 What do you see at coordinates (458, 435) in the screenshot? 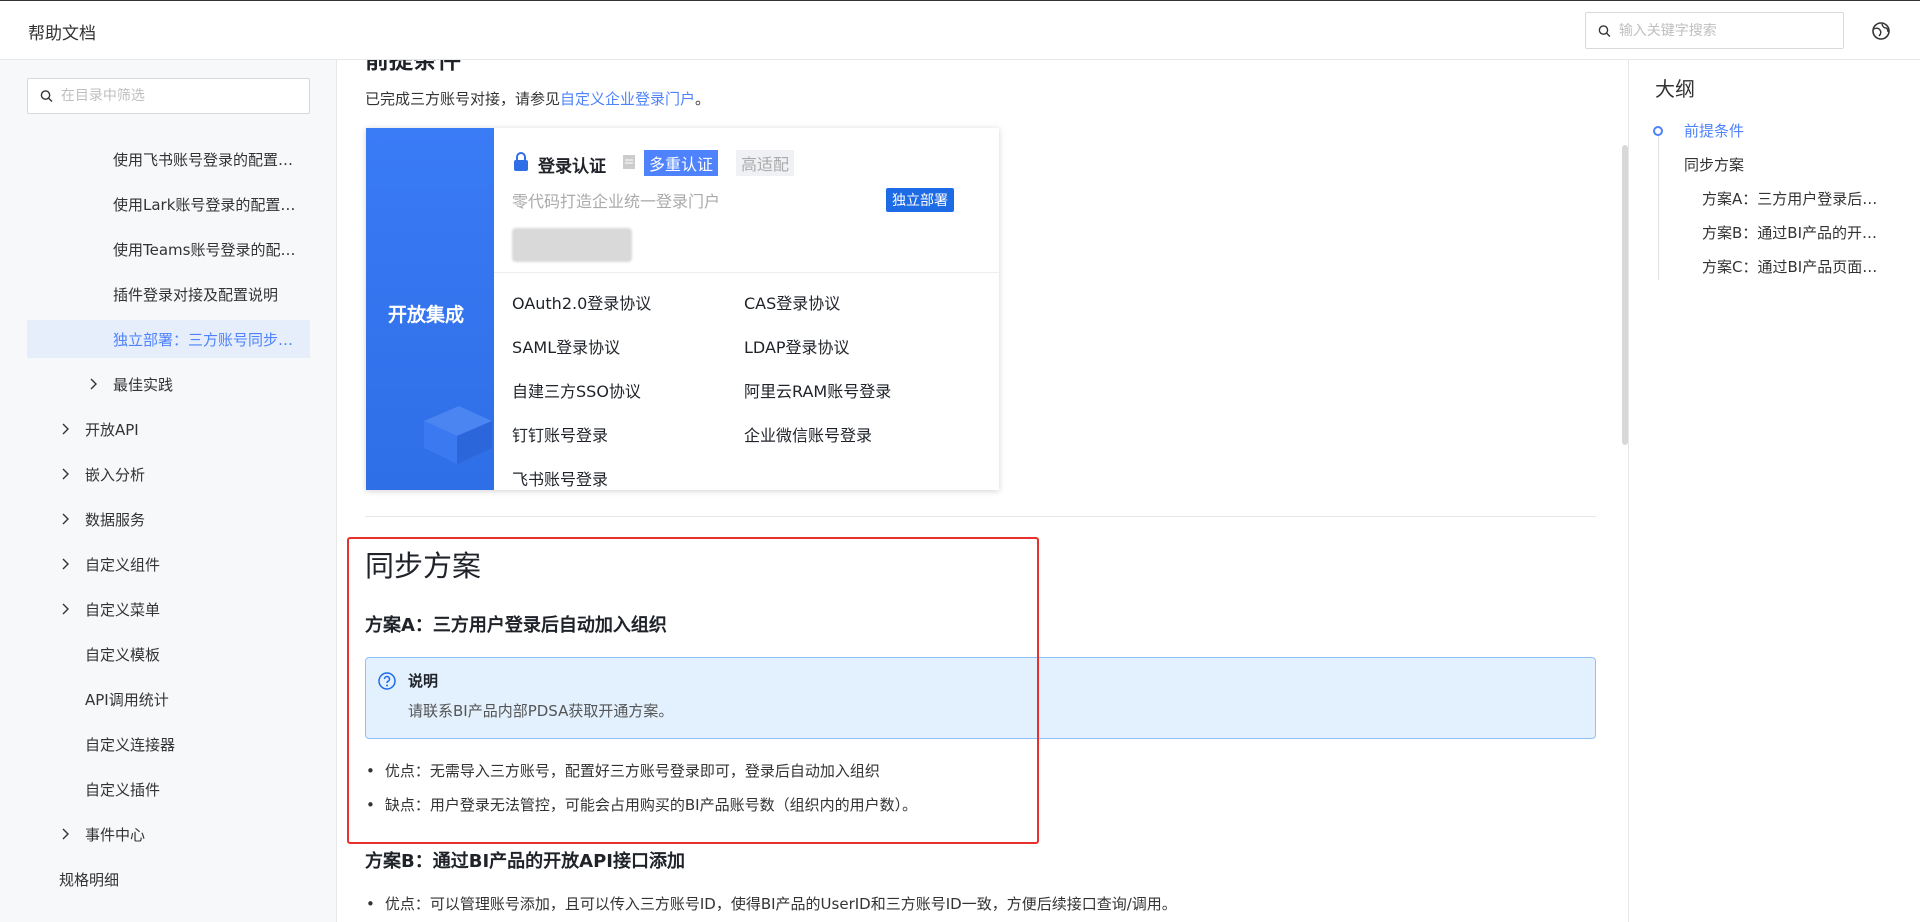
I see `cube-illustration-icon` at bounding box center [458, 435].